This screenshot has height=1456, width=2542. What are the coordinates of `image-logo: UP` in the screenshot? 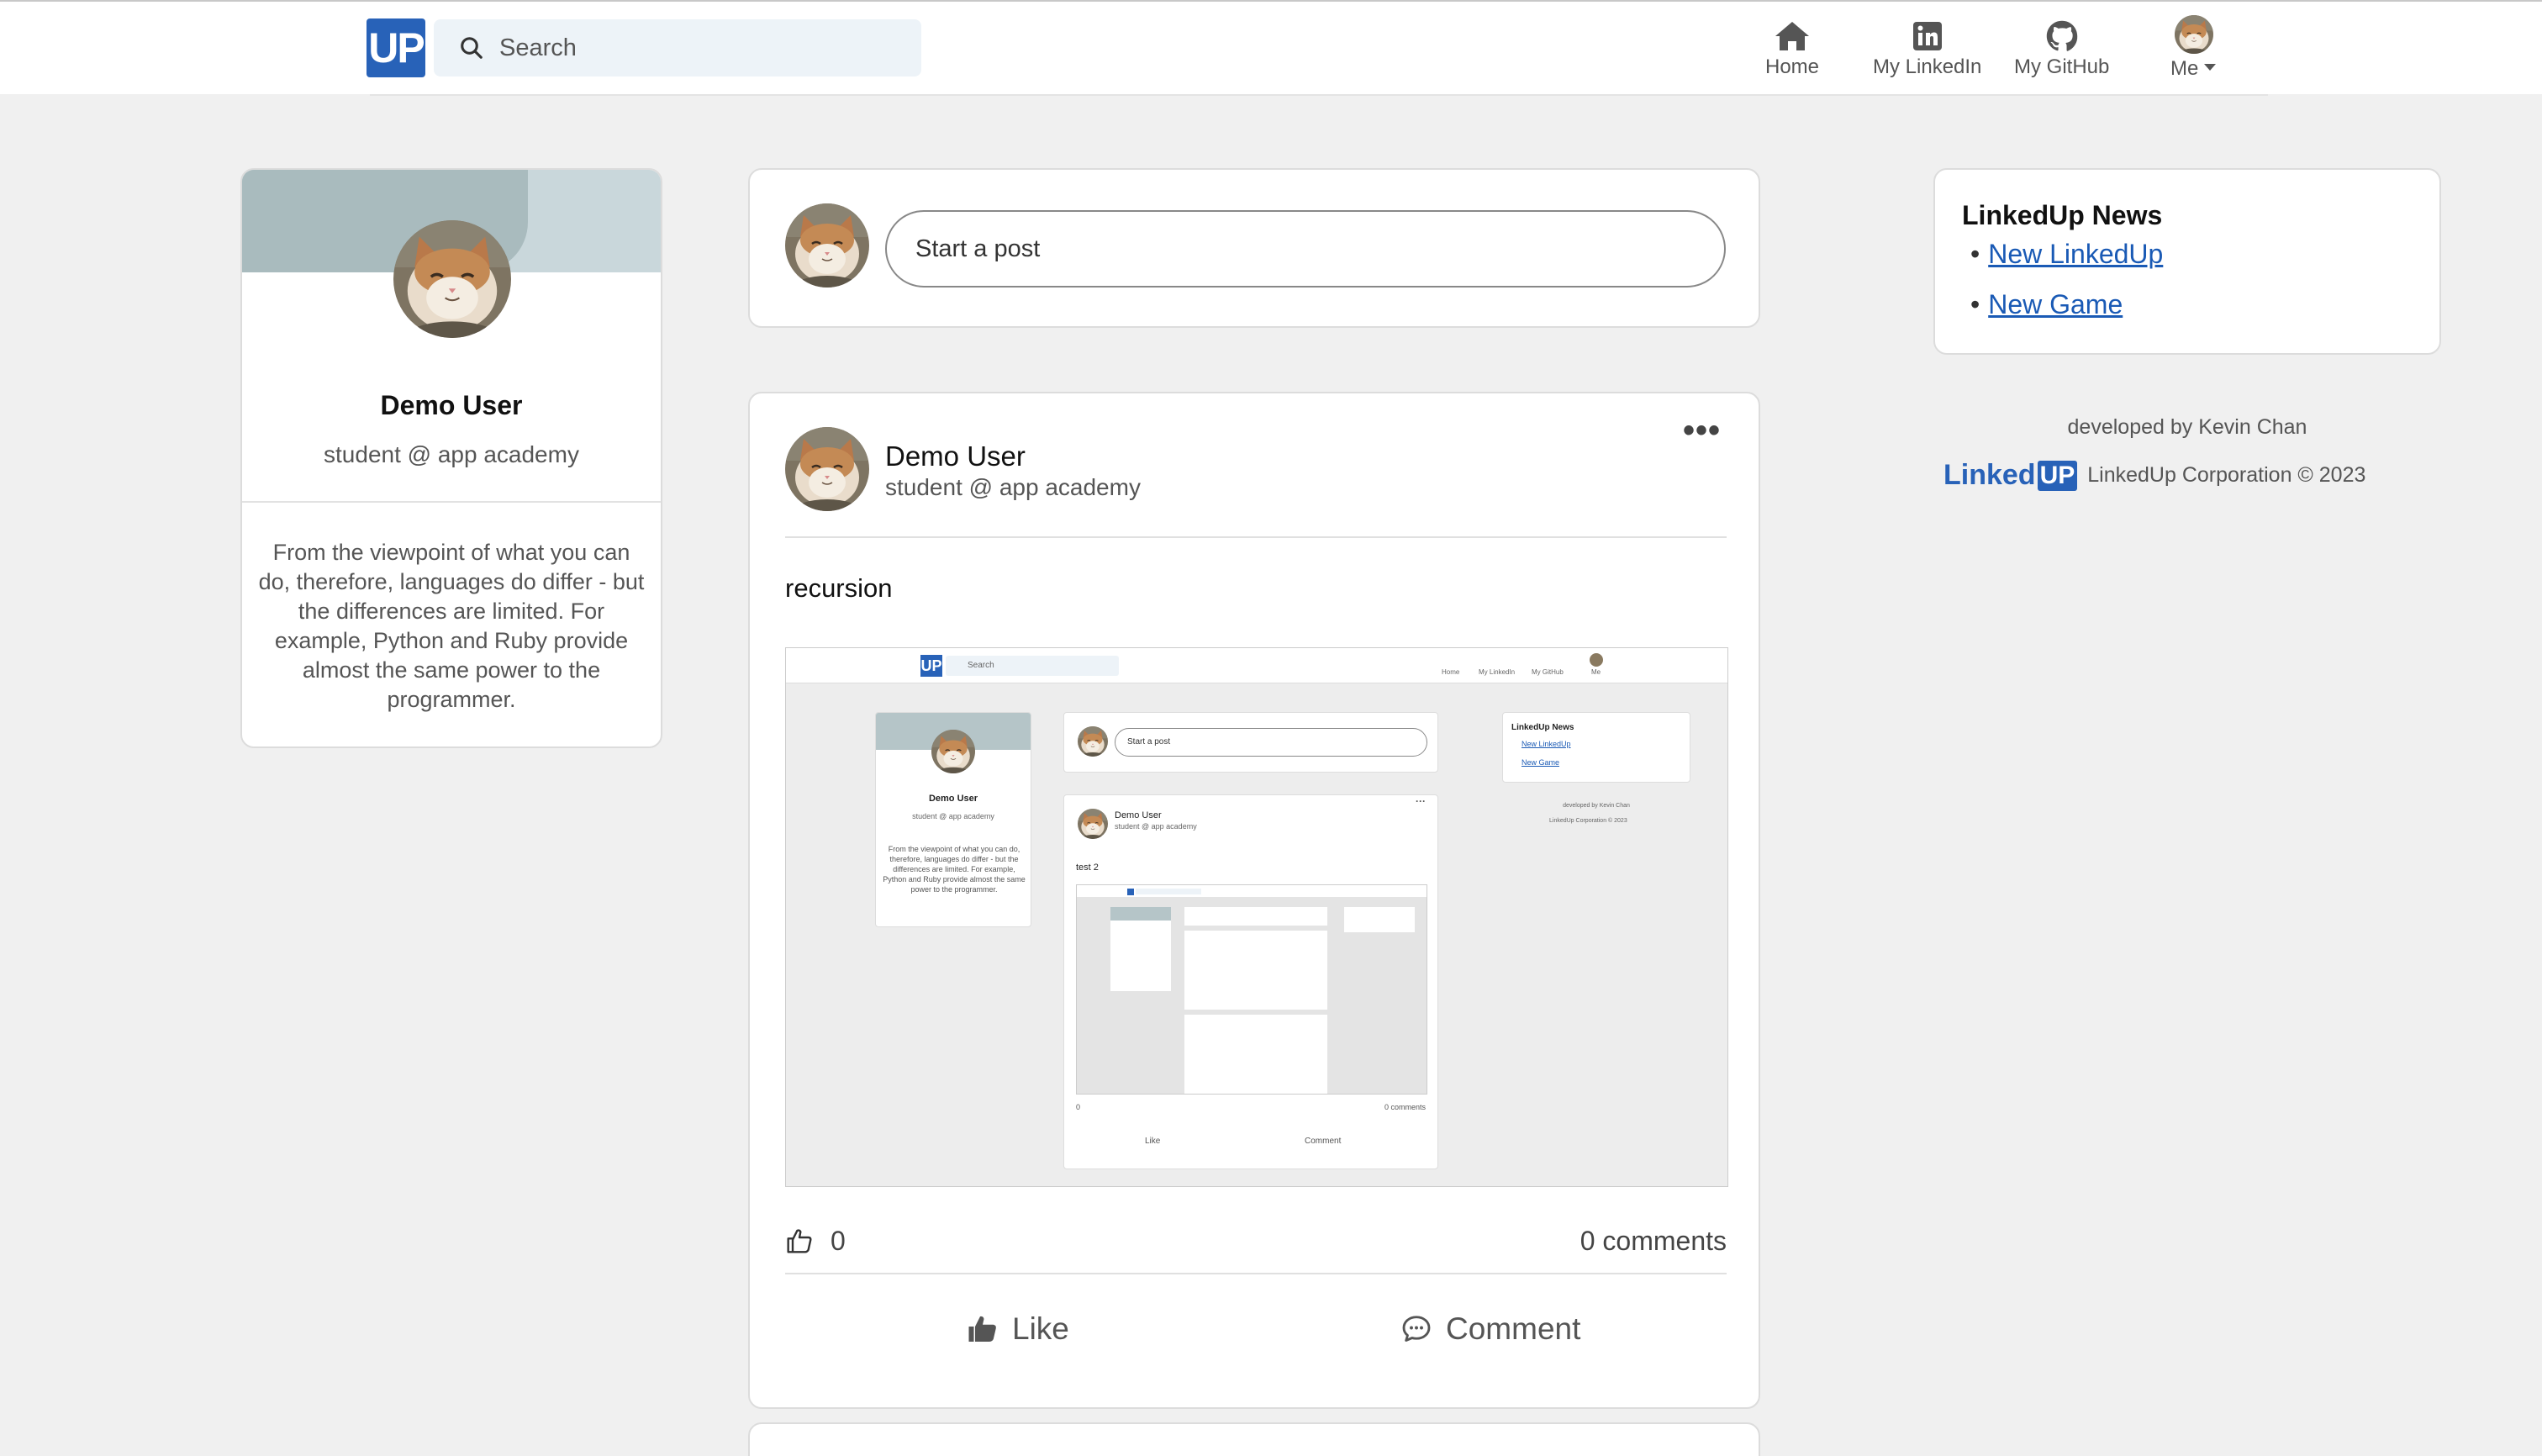 It's located at (931, 666).